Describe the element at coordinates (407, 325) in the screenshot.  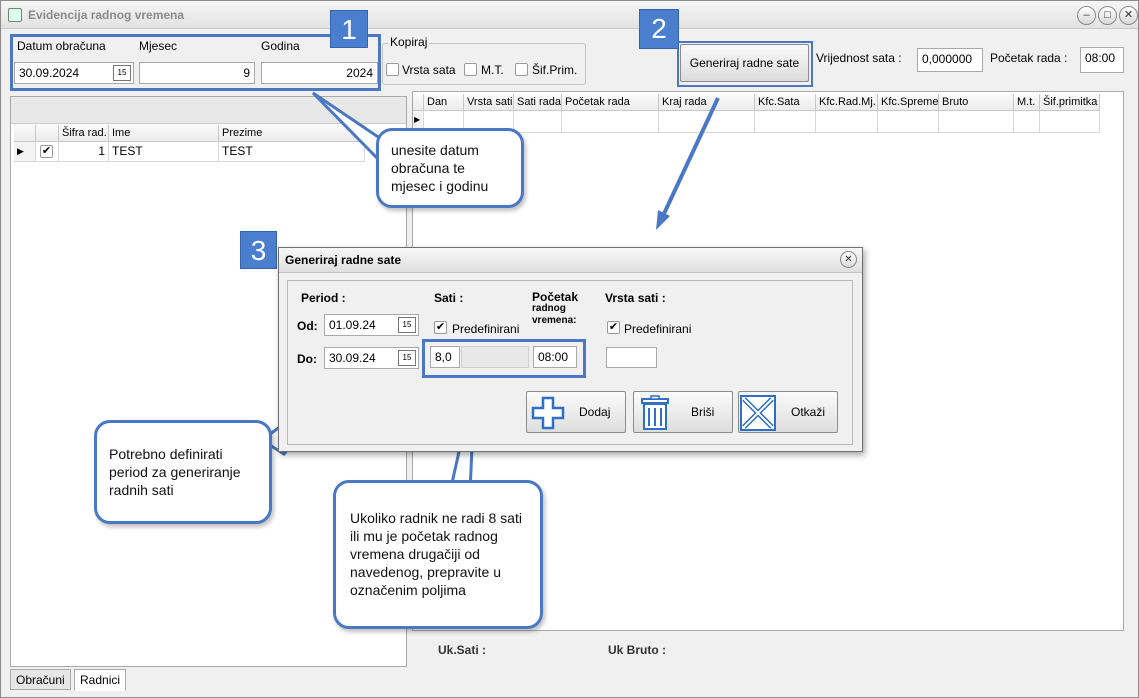
I see `od-calendar-icon: 15` at that location.